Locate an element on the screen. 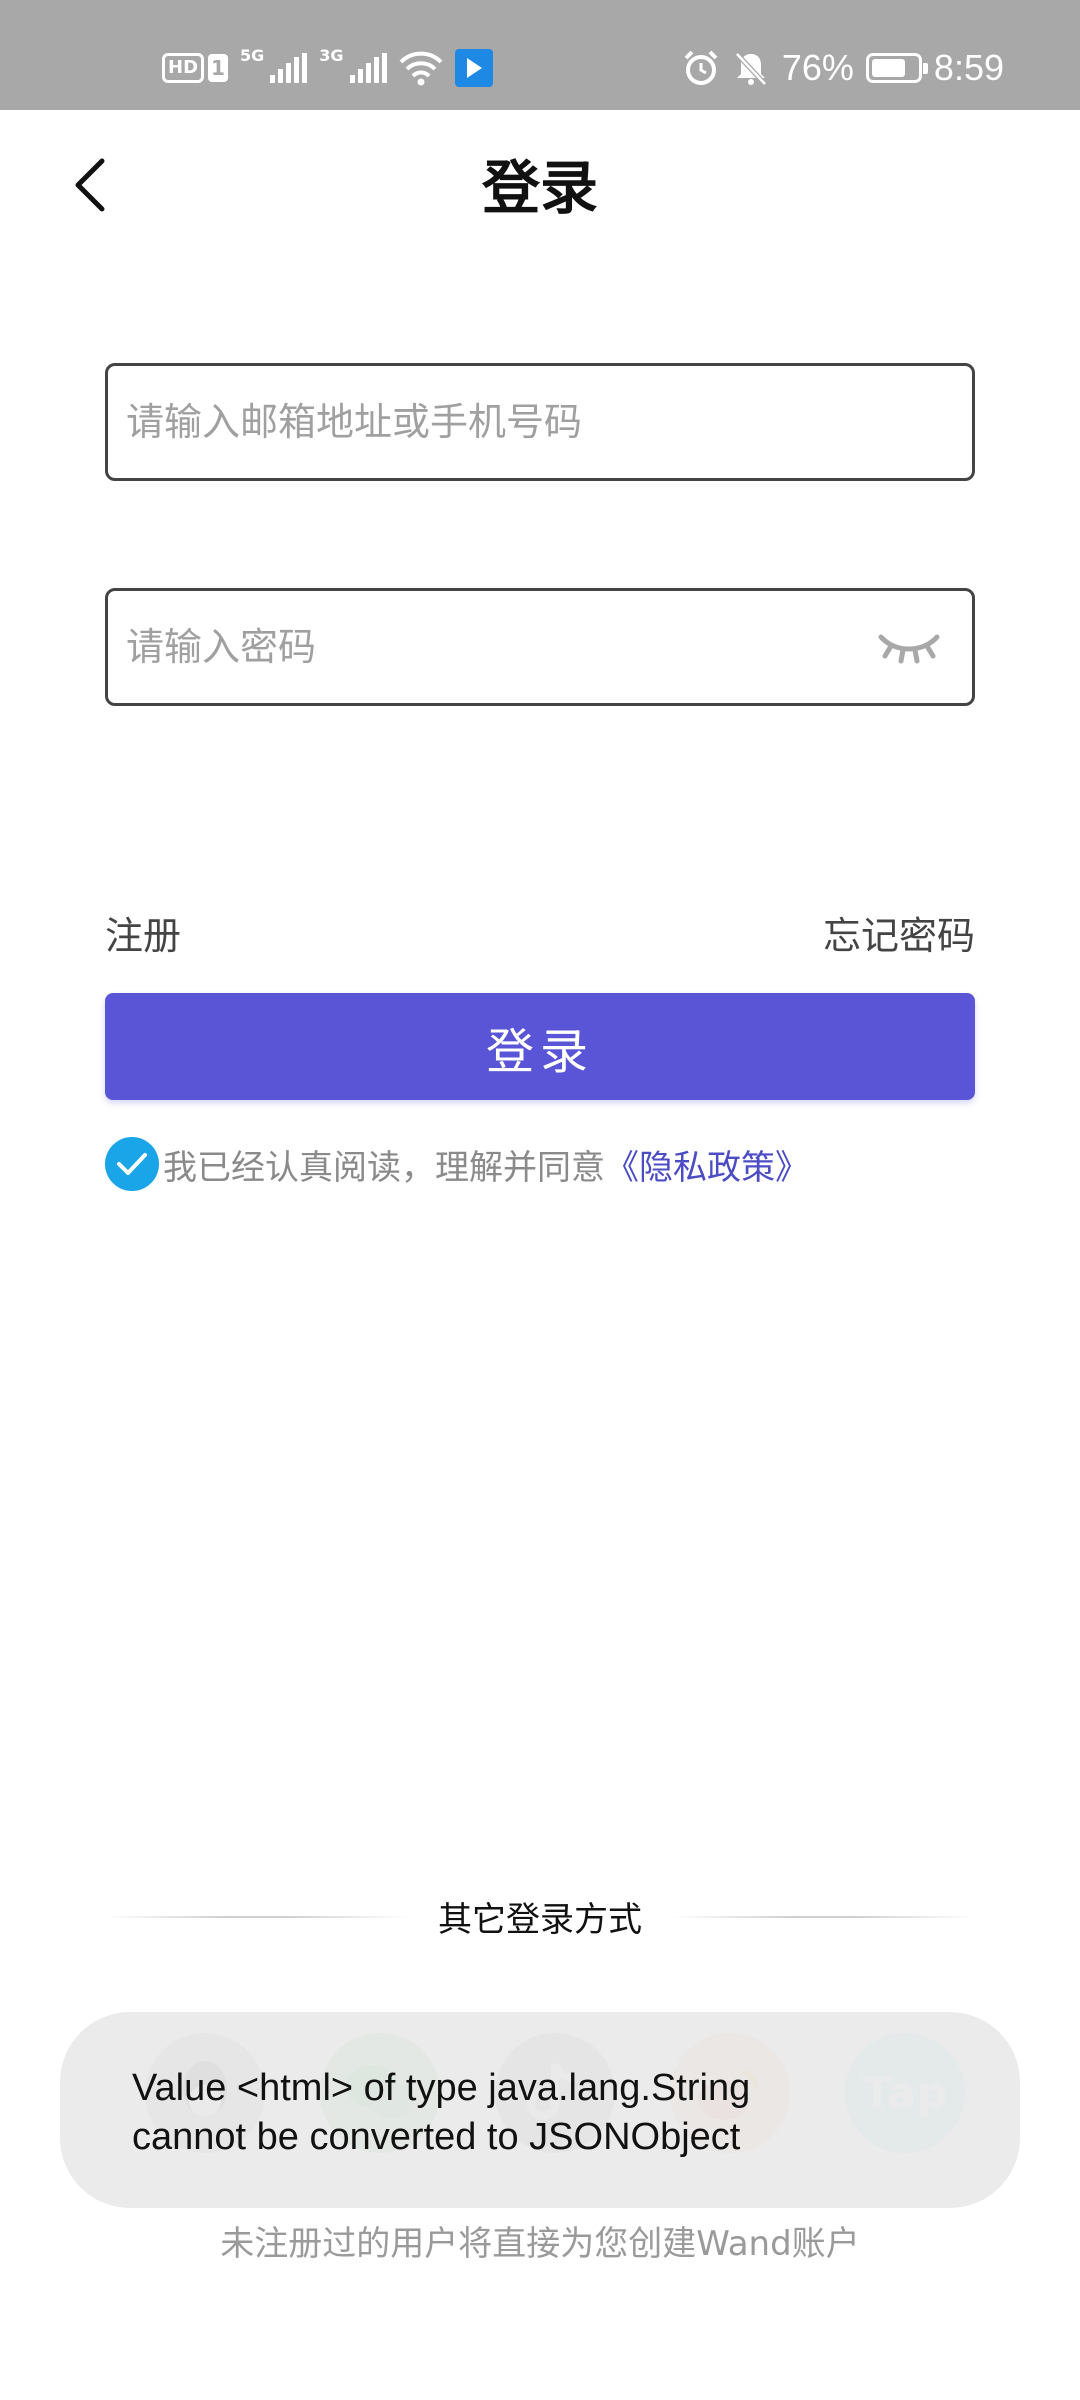 This screenshot has width=1080, height=2400. hd-label: HD is located at coordinates (183, 68).